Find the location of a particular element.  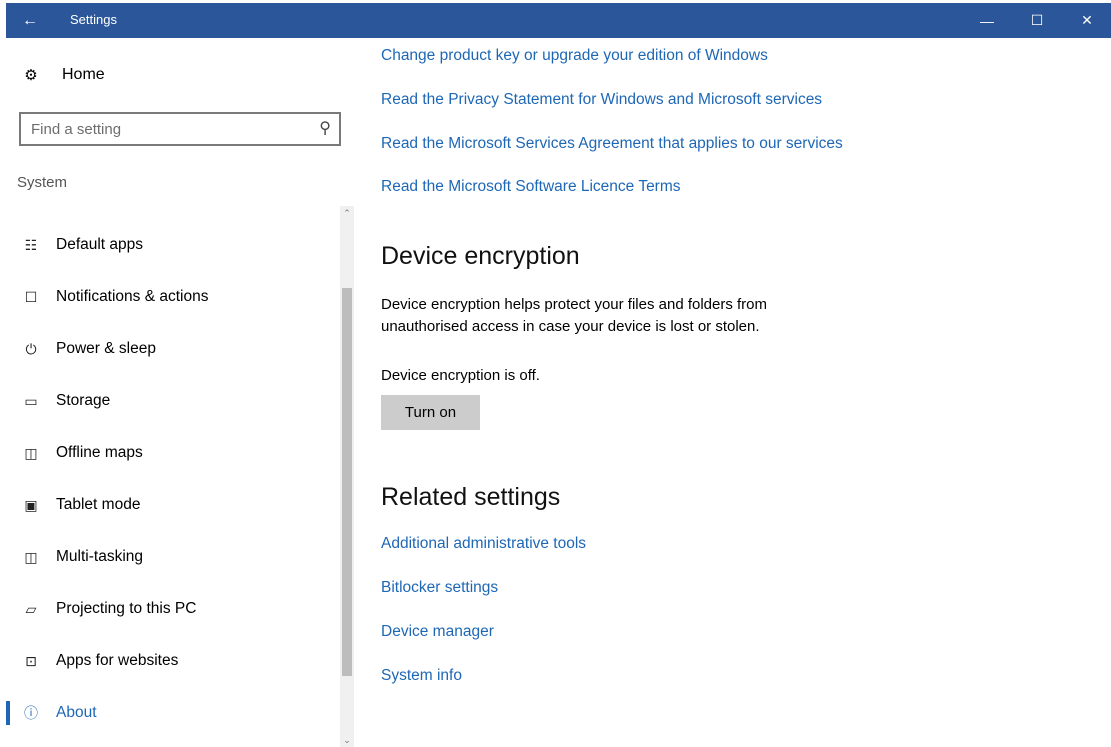

close-icon: ✕ is located at coordinates (1087, 20).